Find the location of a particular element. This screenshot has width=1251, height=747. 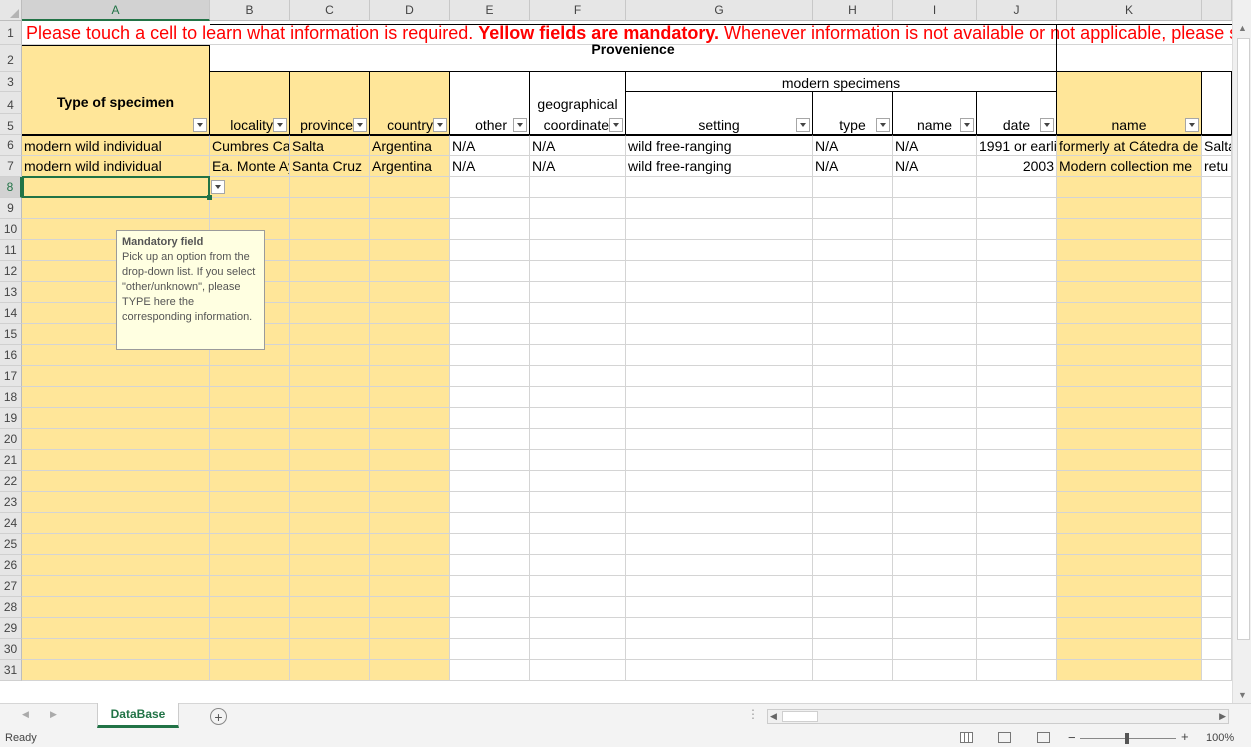

cell-l13 is located at coordinates (1217, 292).